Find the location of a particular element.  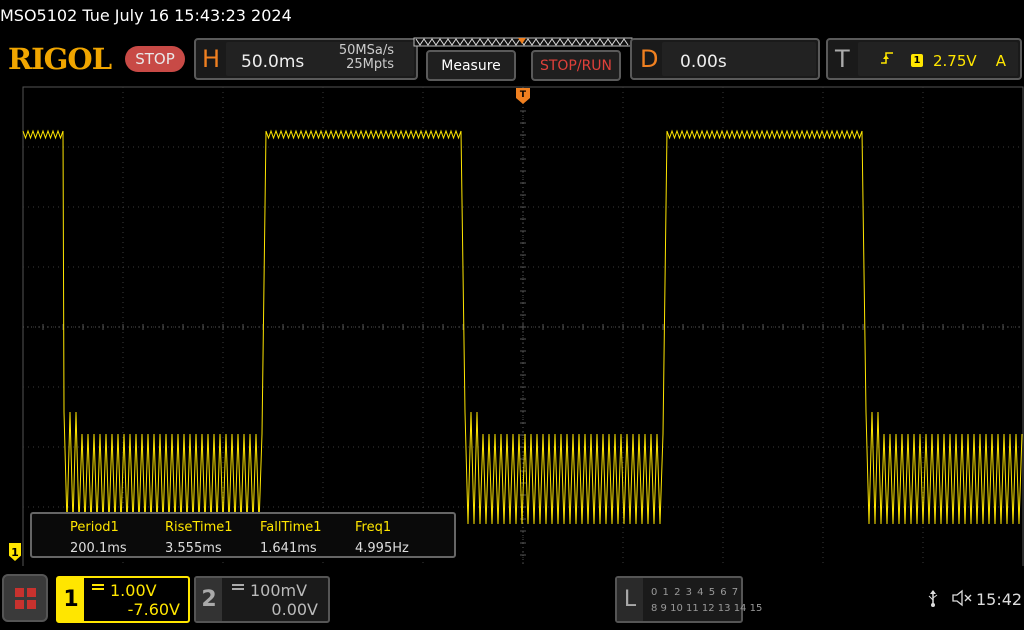

delay-letter: D is located at coordinates (649, 59).